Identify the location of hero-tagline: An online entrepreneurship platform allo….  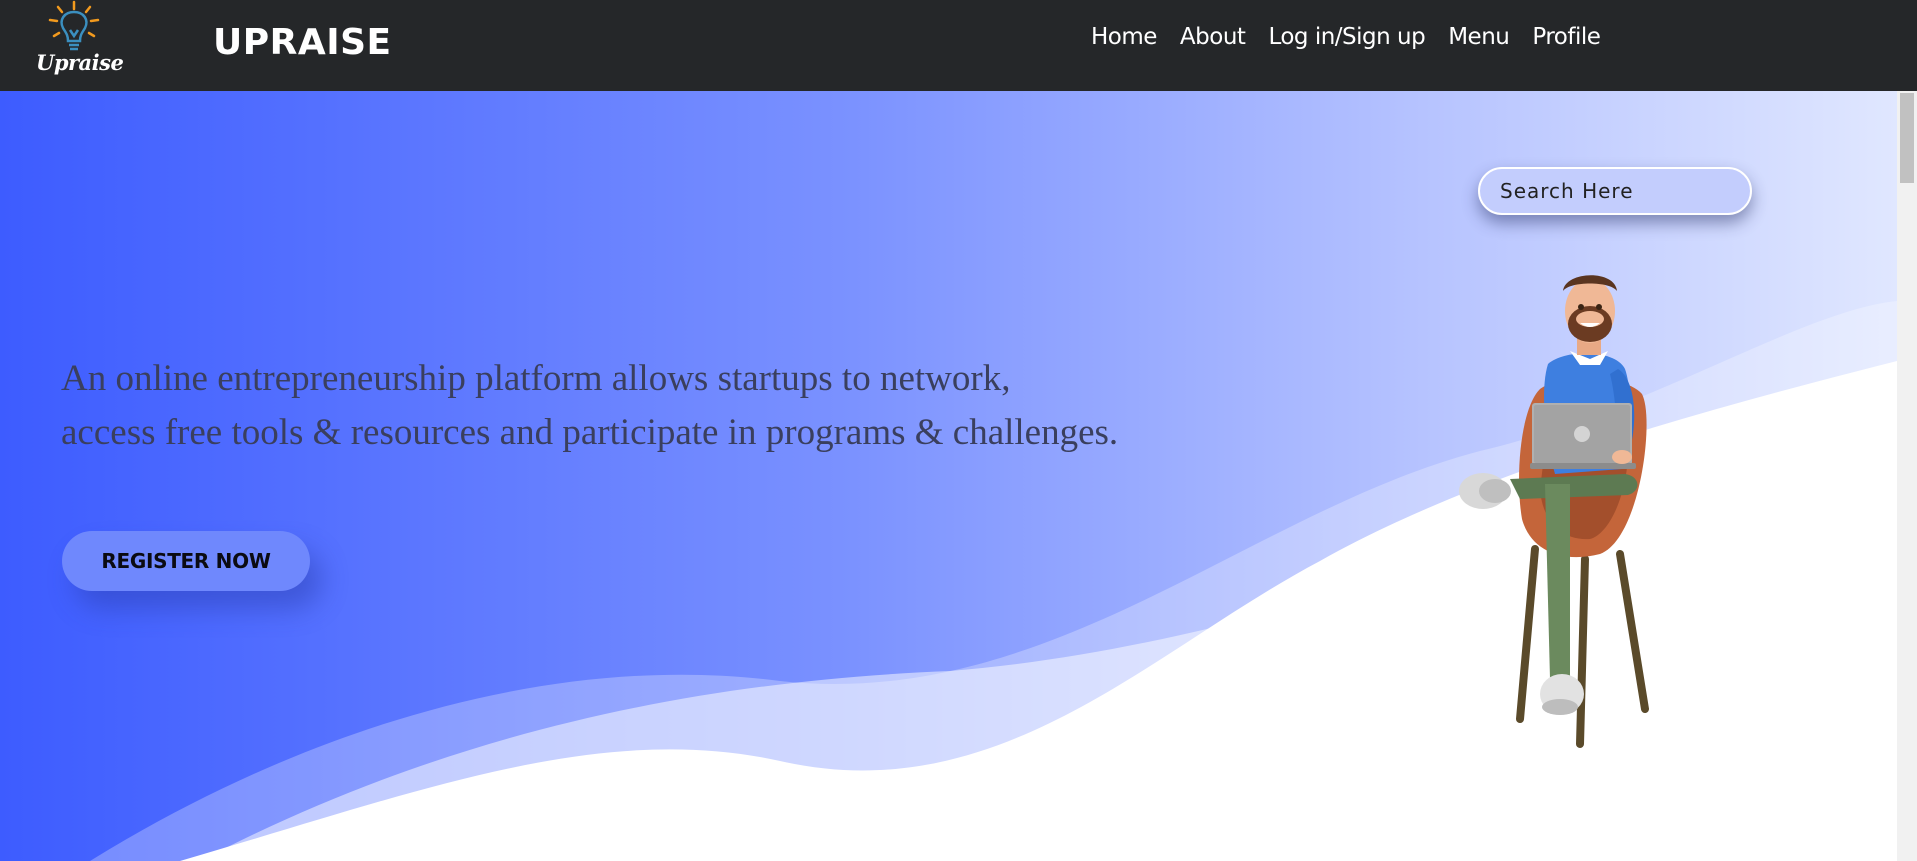
(661, 406).